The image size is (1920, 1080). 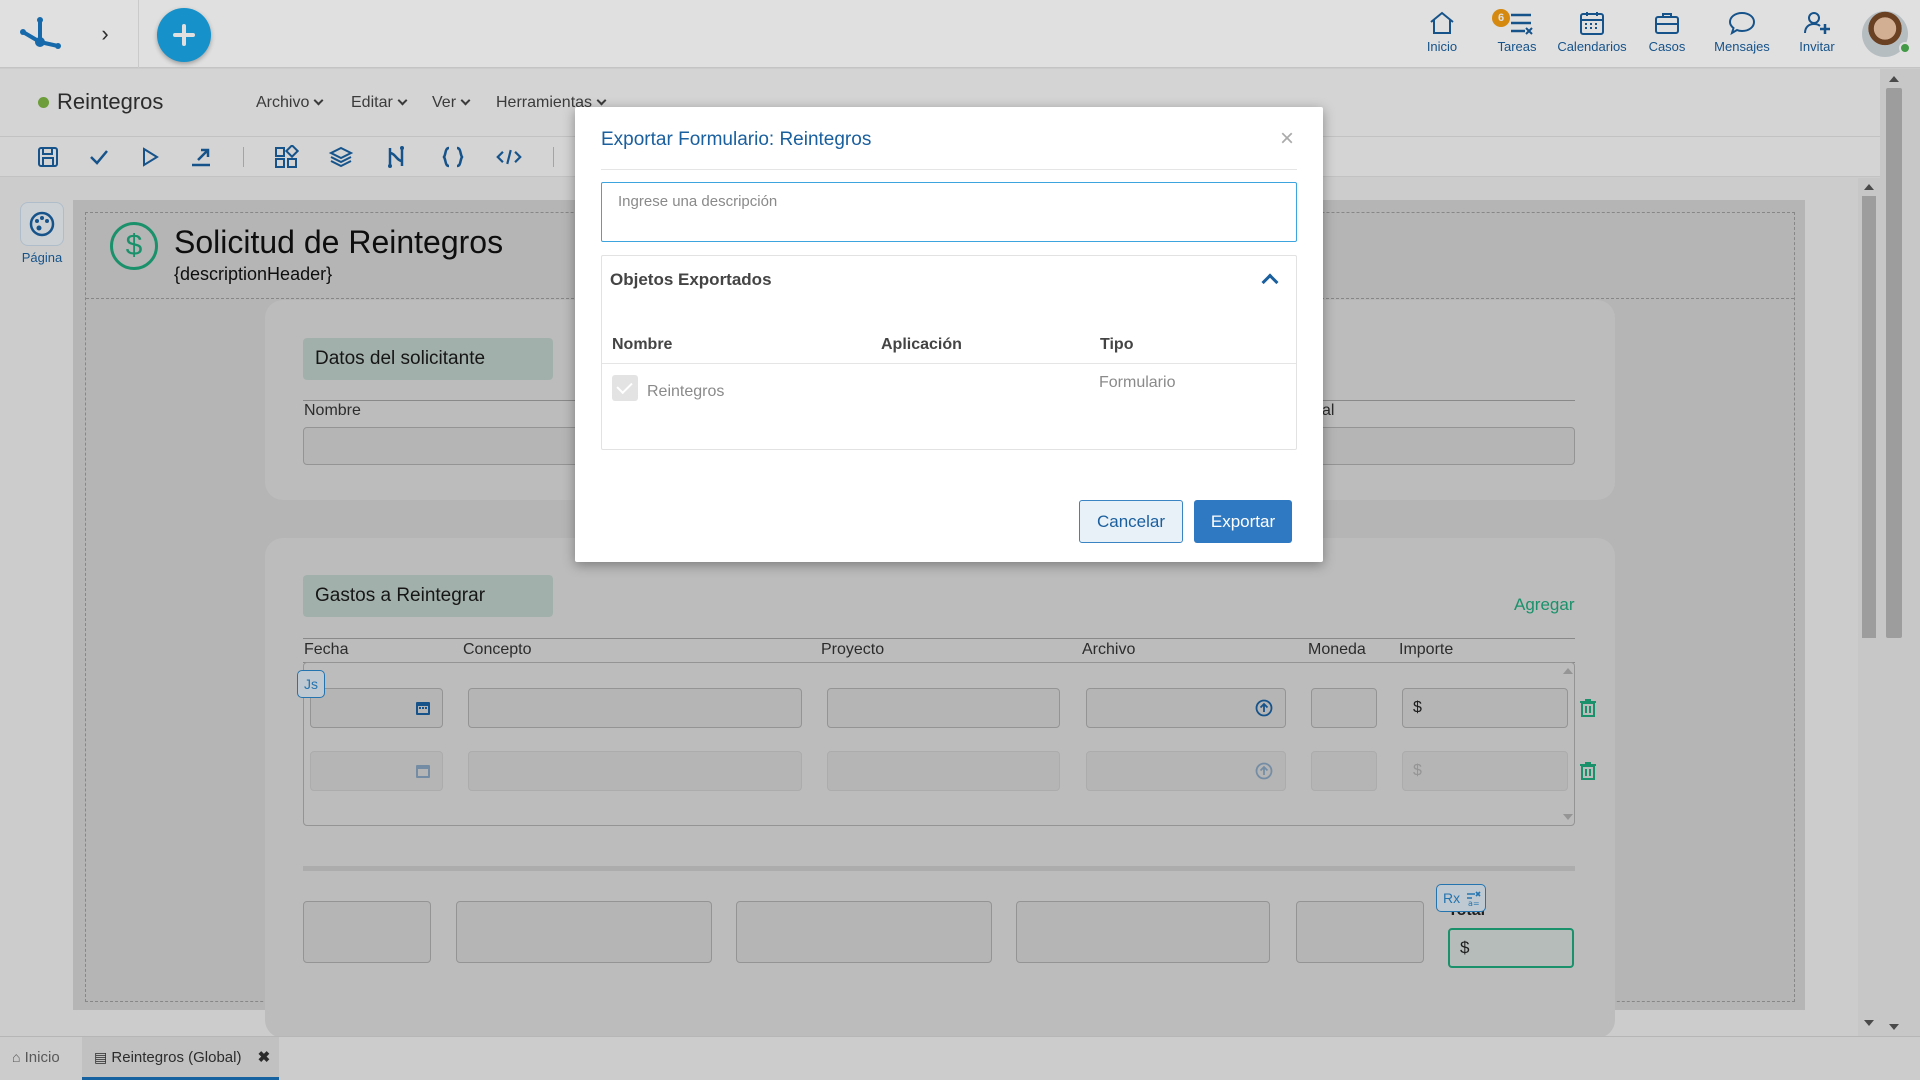 What do you see at coordinates (625, 388) in the screenshot?
I see `row-checkbox` at bounding box center [625, 388].